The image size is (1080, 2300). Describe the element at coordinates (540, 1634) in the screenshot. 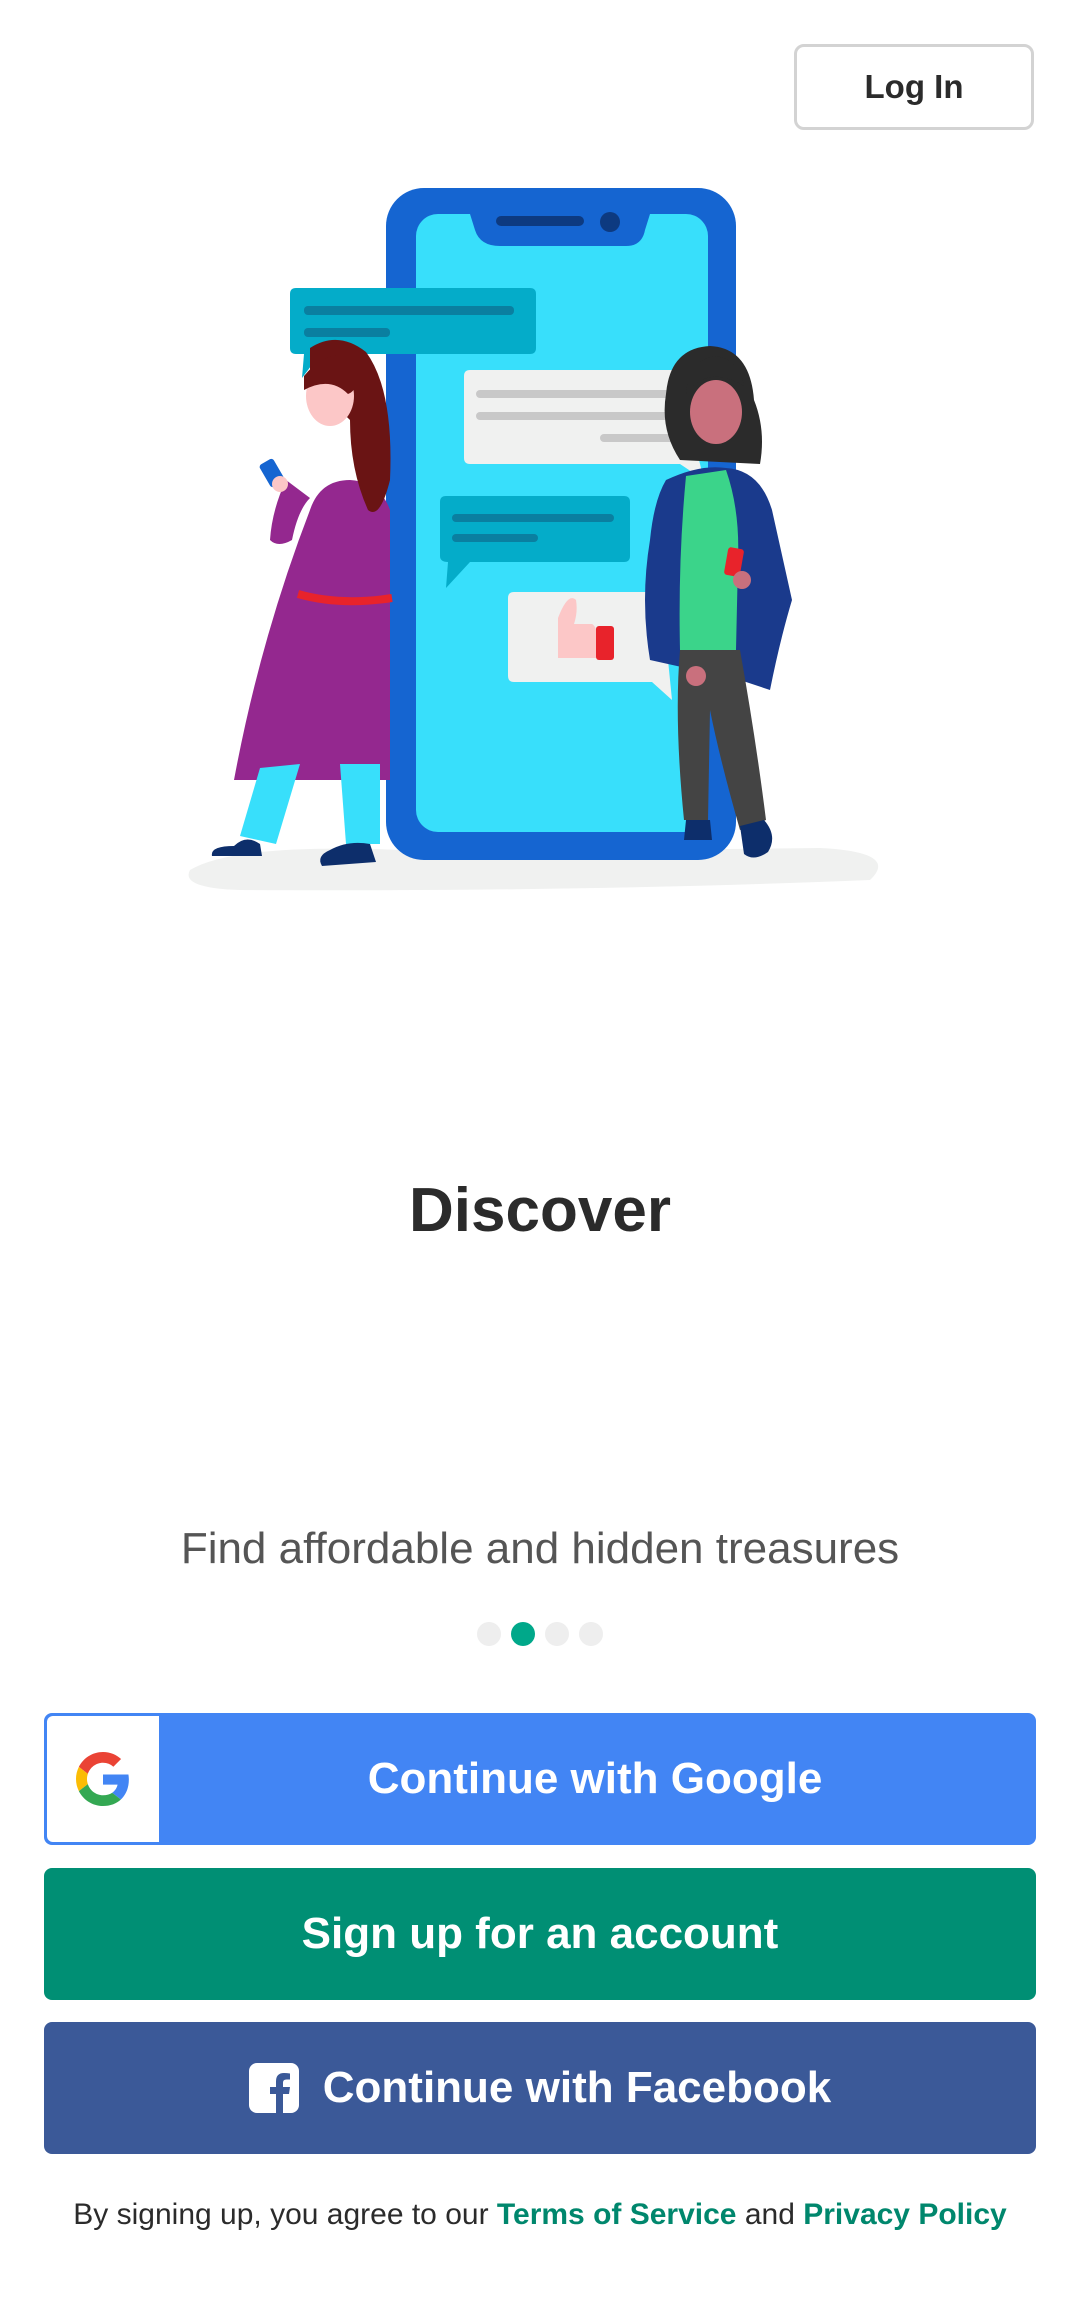

I see `pagination-dots` at that location.